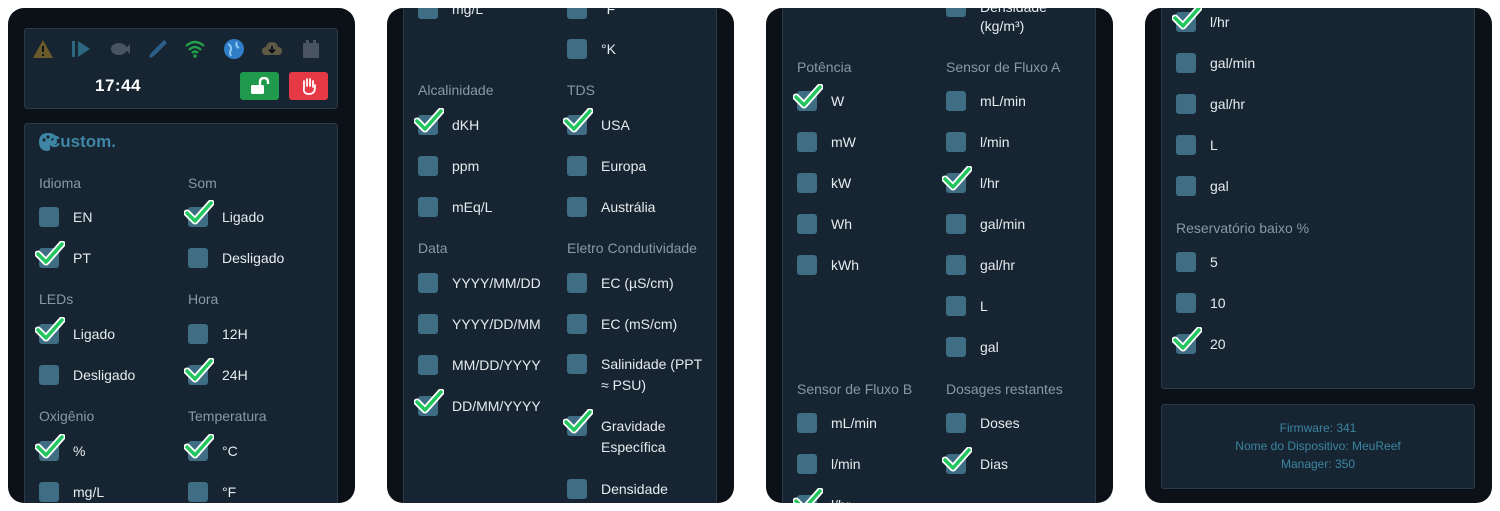 The image size is (1500, 511). What do you see at coordinates (65, 217) in the screenshot?
I see `option-idioma: EN` at bounding box center [65, 217].